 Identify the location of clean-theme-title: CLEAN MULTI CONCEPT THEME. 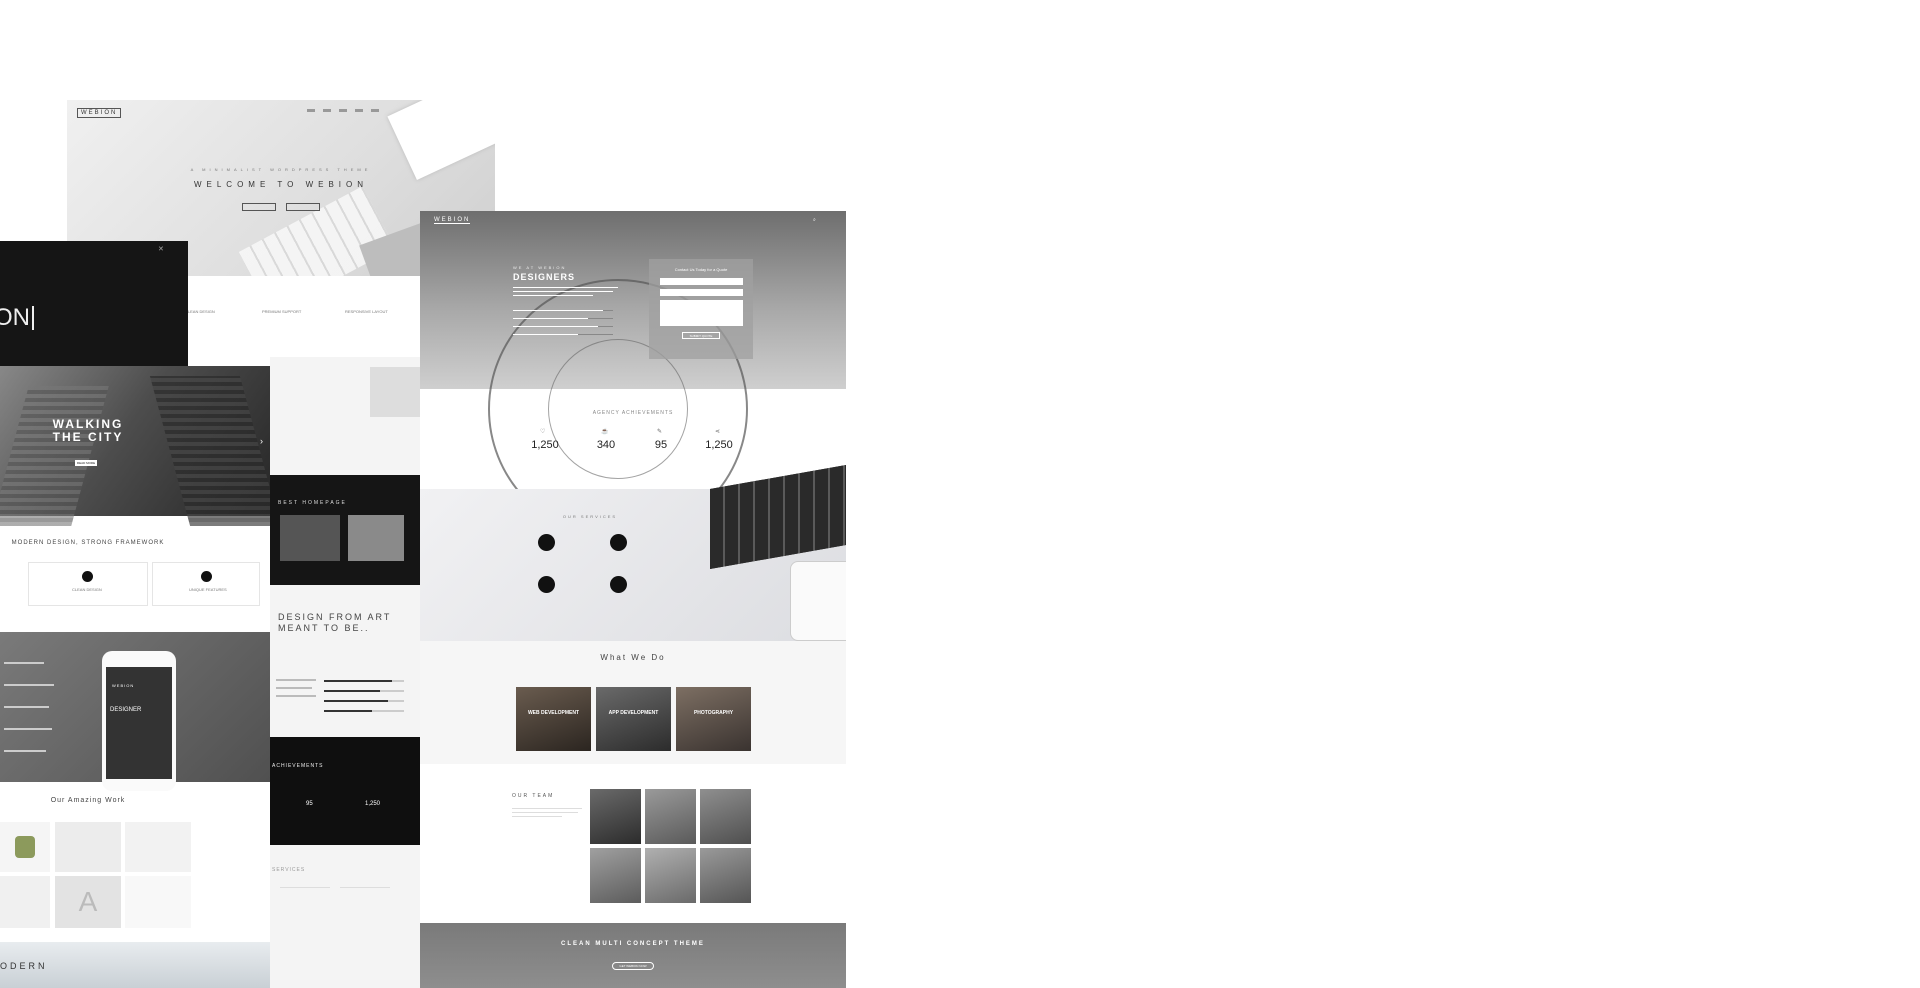
(633, 944).